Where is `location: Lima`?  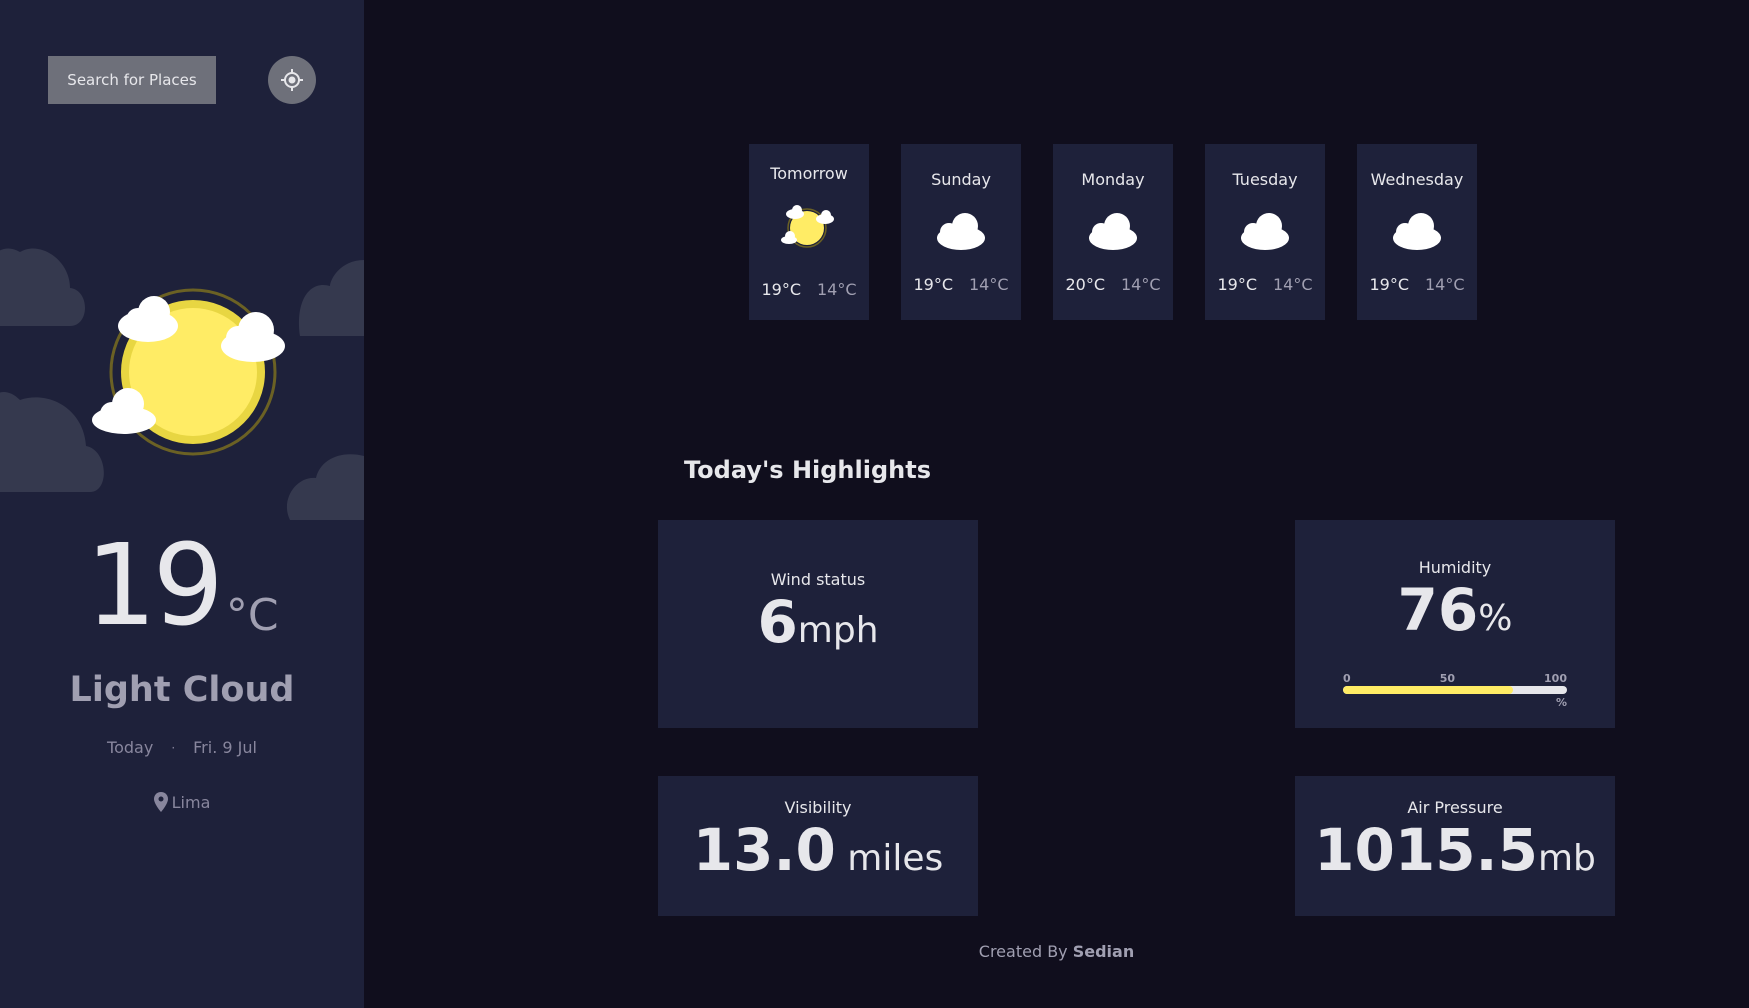
location: Lima is located at coordinates (182, 802).